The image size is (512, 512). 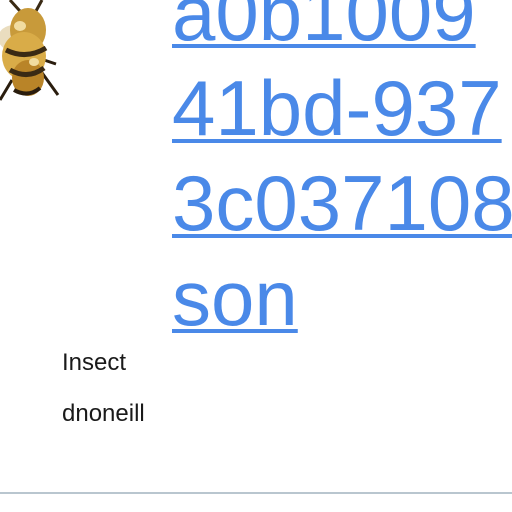 What do you see at coordinates (342, 298) in the screenshot?
I see `item-title-line-4: son` at bounding box center [342, 298].